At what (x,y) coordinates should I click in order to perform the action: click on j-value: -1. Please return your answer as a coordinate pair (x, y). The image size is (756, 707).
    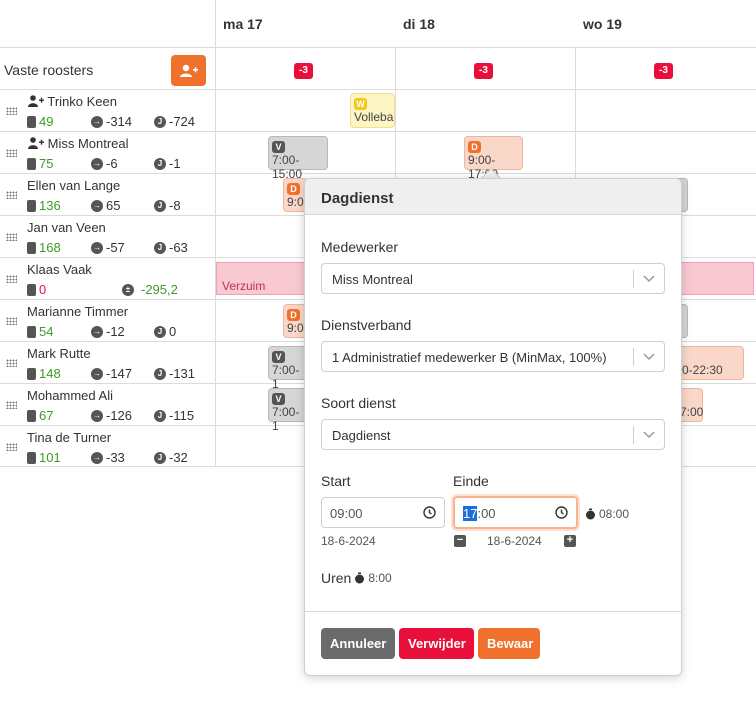
    Looking at the image, I should click on (175, 163).